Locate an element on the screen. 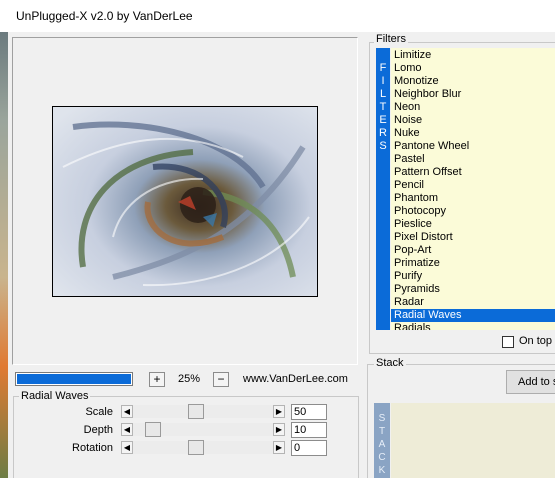 The height and width of the screenshot is (478, 555). filter-item: Pastel is located at coordinates (473, 159).